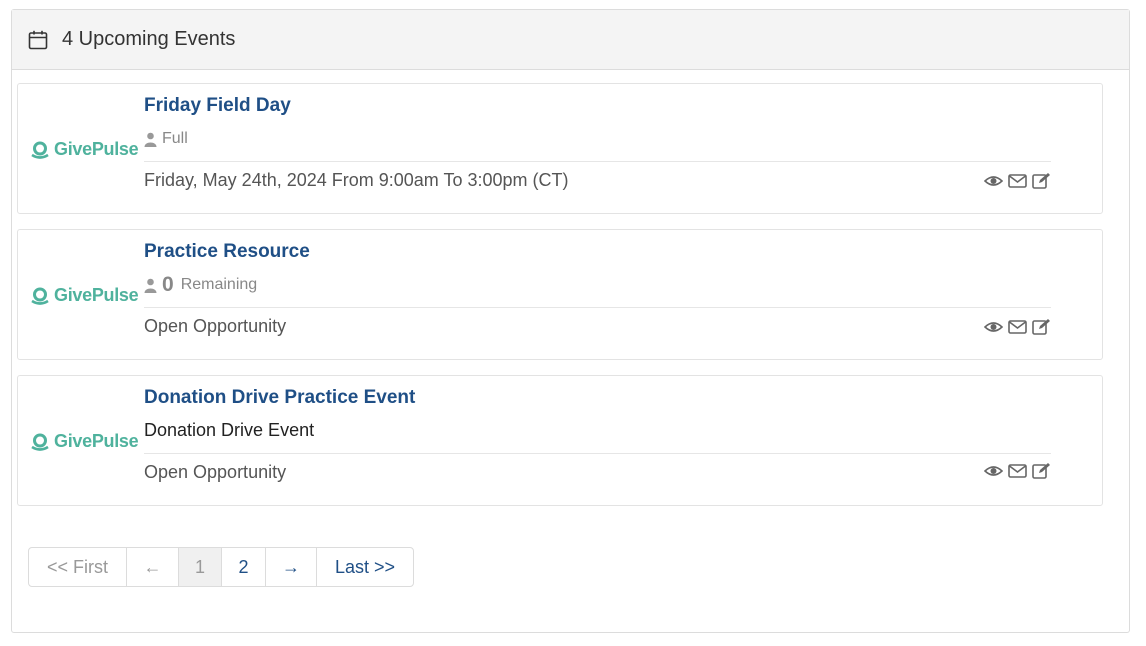 The height and width of the screenshot is (646, 1146). I want to click on page-first-button: << First, so click(78, 567).